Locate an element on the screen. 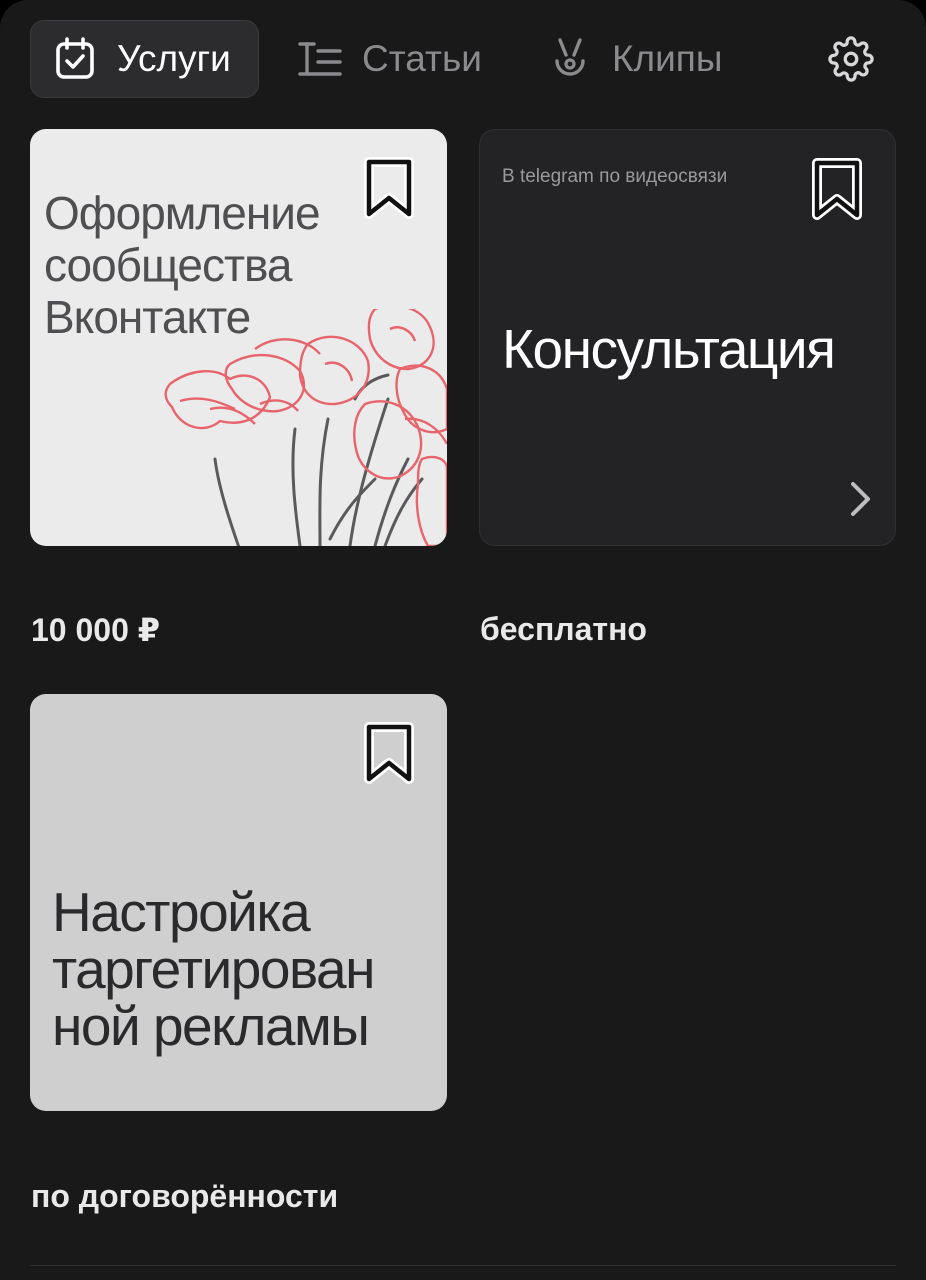 The image size is (926, 1280). gear-icon is located at coordinates (851, 61).